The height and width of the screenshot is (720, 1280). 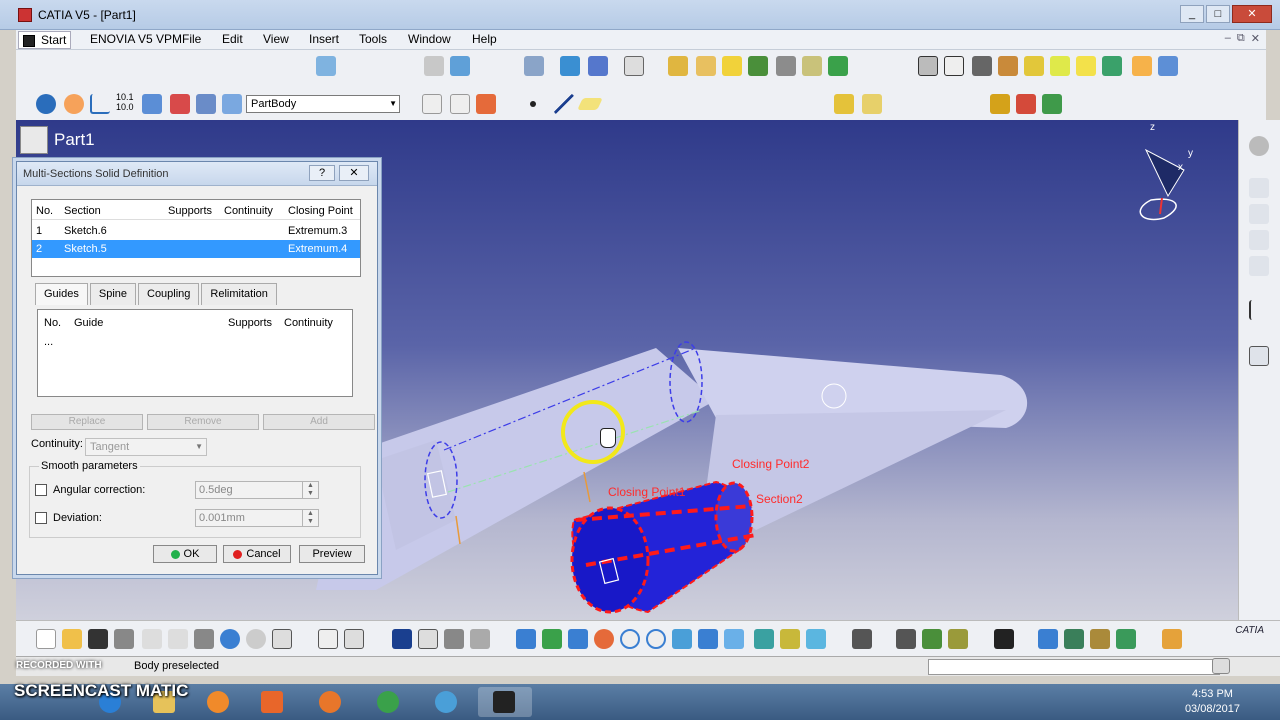 What do you see at coordinates (323, 104) in the screenshot?
I see `body-select: PartBody ▼` at bounding box center [323, 104].